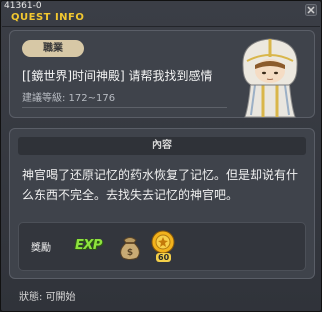  Describe the element at coordinates (311, 10) in the screenshot. I see `close-icon` at that location.